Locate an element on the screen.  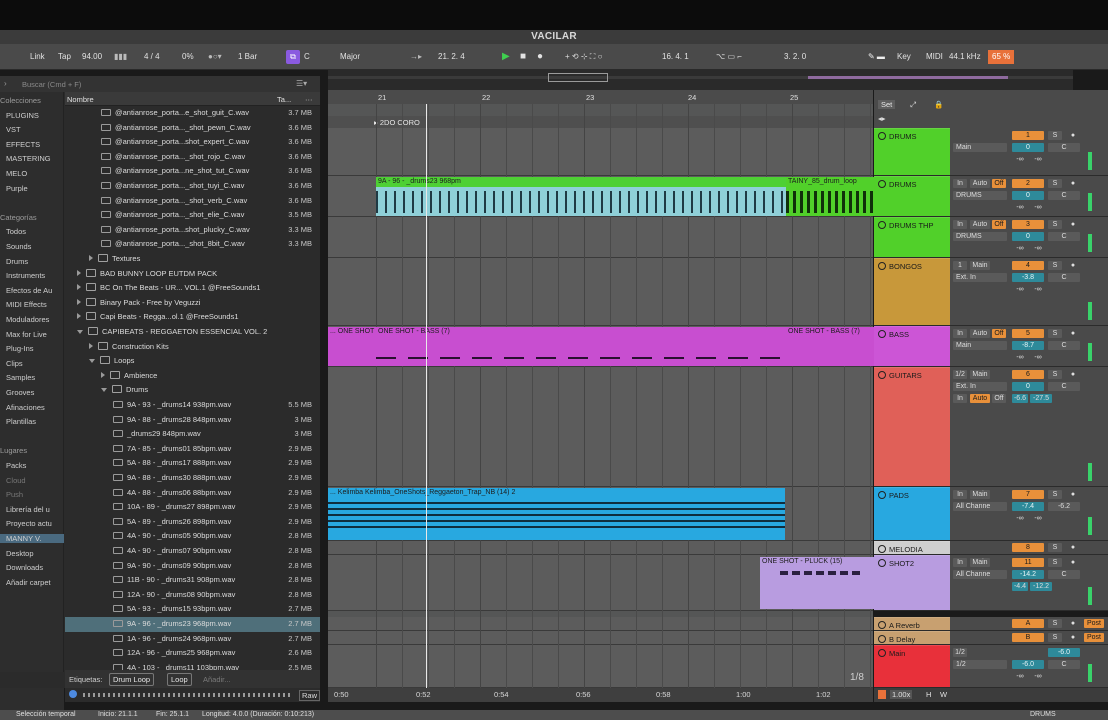
file-row: 10A - 89 - _drums27 898pm.wav 2.9 MB is located at coordinates (192, 507).